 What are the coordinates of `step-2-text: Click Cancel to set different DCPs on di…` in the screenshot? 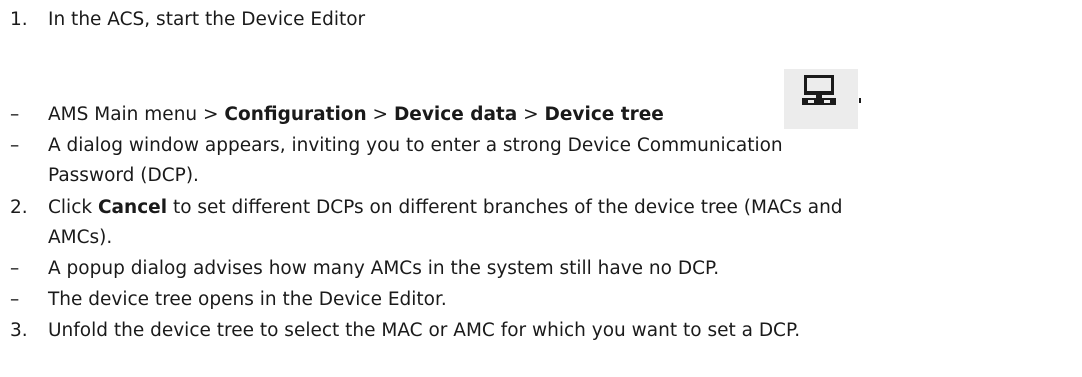 It's located at (445, 207).